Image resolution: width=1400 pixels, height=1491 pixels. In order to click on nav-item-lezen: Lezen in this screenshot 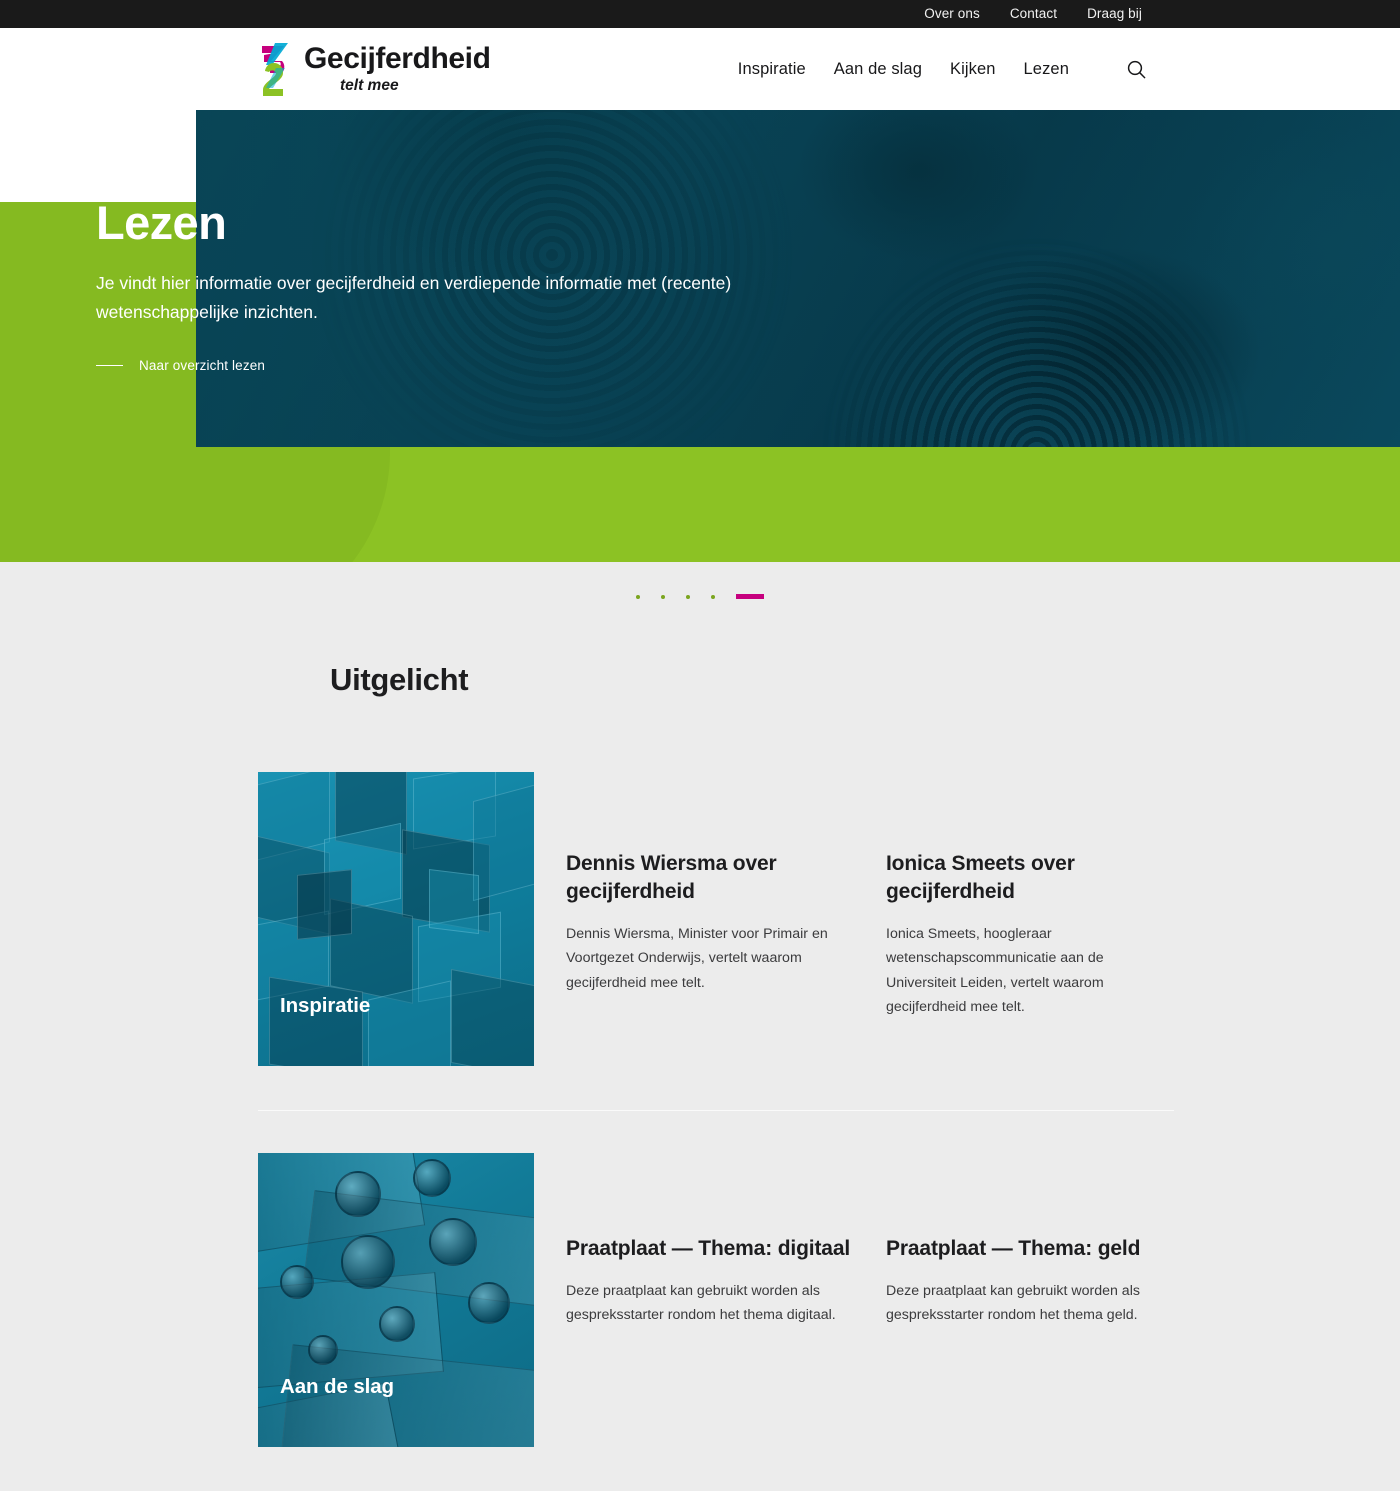, I will do `click(1046, 69)`.